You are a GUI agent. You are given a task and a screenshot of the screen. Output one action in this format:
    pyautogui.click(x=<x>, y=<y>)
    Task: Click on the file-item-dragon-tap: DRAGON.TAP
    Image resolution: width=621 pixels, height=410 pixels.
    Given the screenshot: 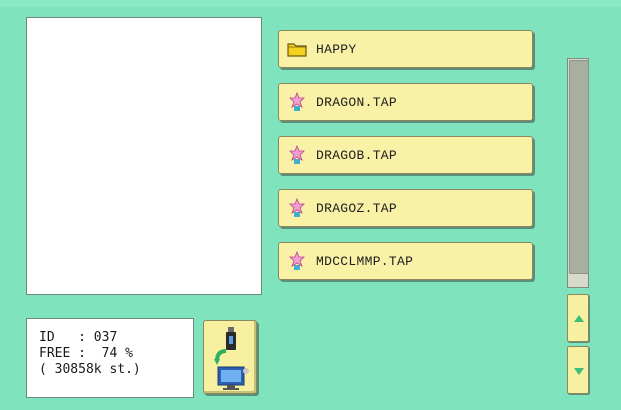 What is the action you would take?
    pyautogui.click(x=405, y=102)
    